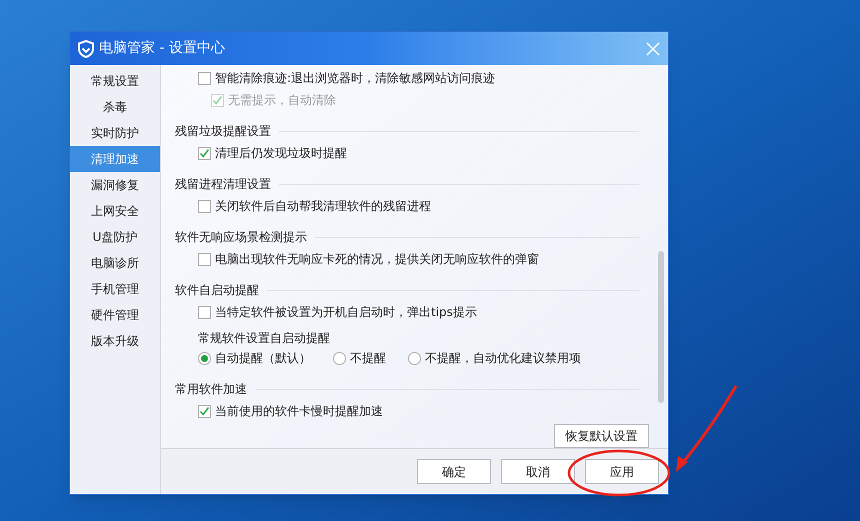 This screenshot has height=521, width=860. Describe the element at coordinates (377, 259) in the screenshot. I see `checkbox-label: 电脑出现软件无响应卡死的情况，提供关闭无响应软件的弹窗` at that location.